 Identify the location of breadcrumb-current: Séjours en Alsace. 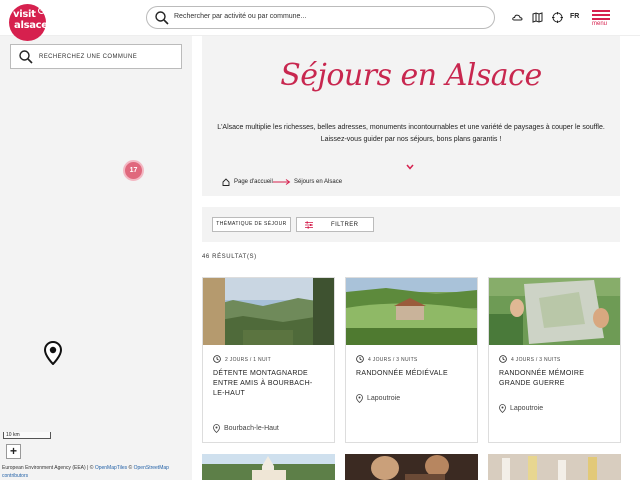
(318, 182).